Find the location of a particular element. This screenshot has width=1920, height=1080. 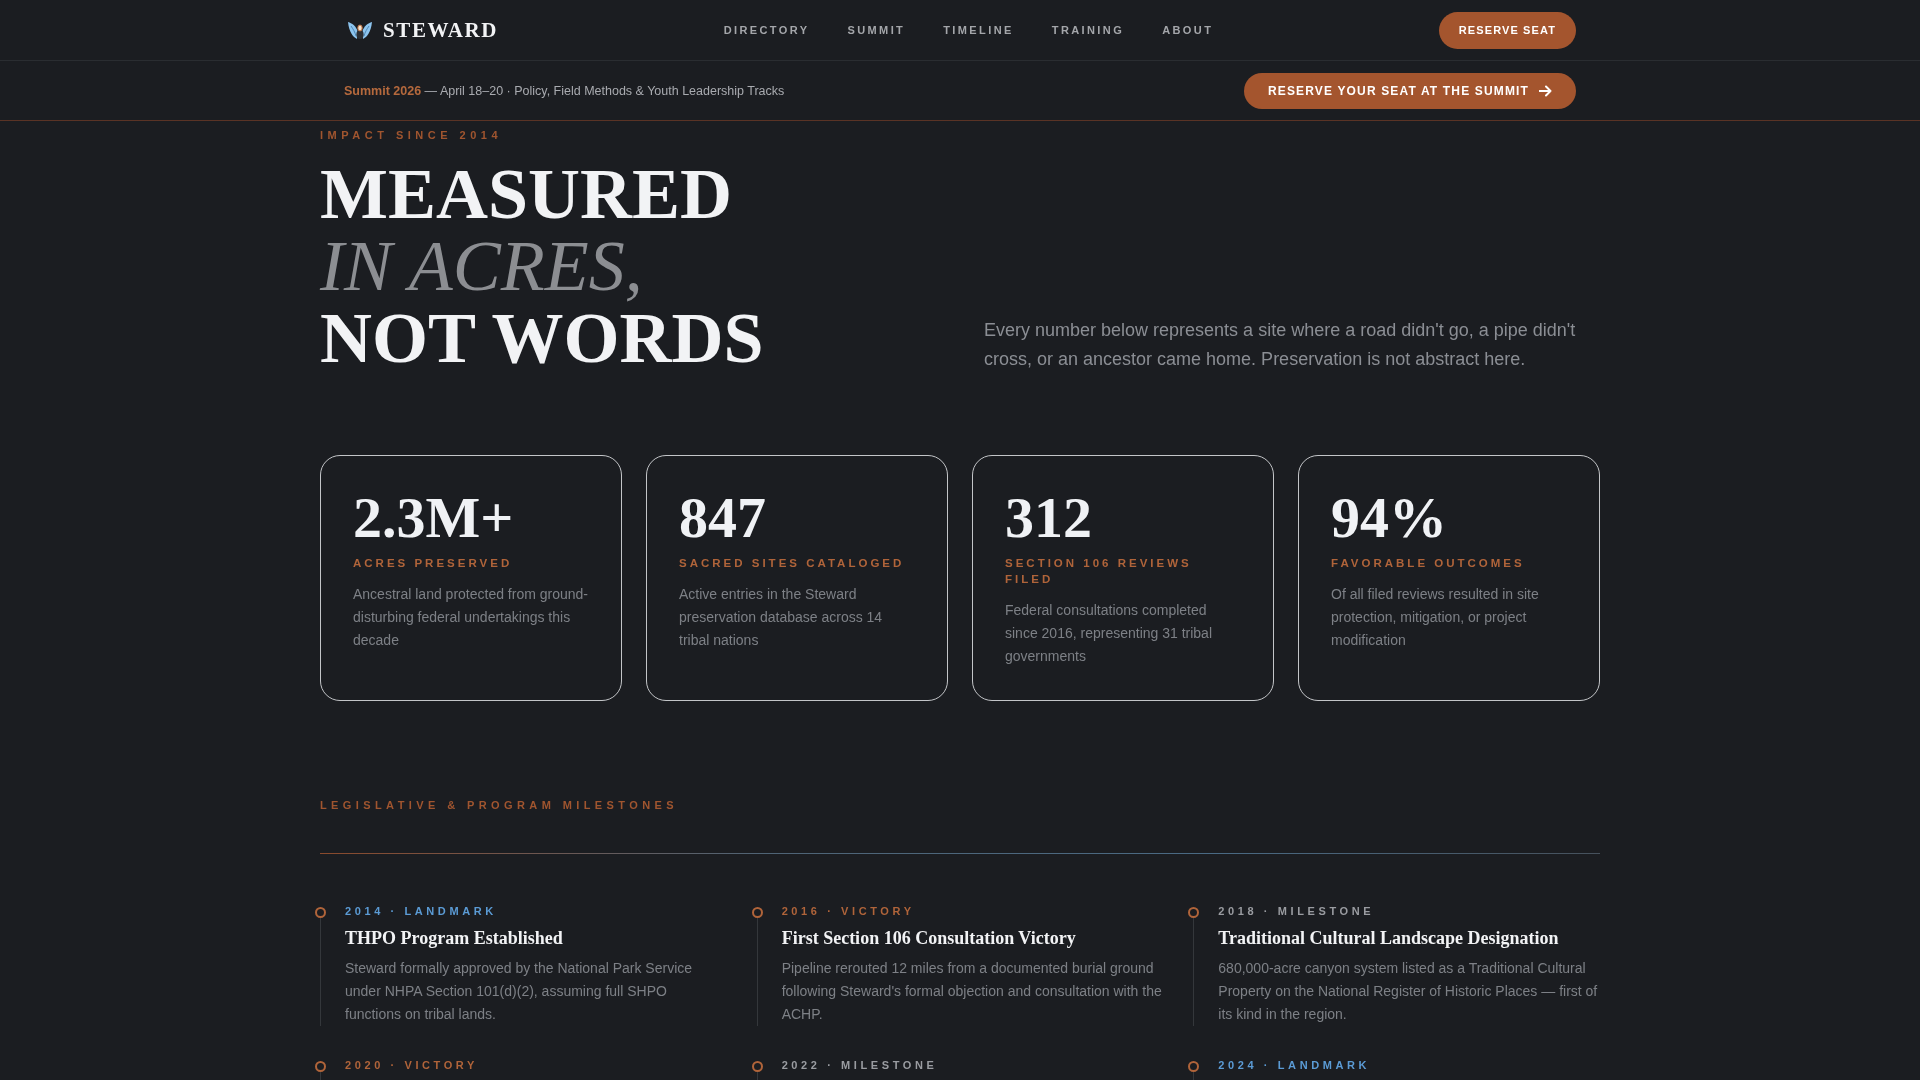

hero-headline: MEASURED IN ACRES, NOT WORDS is located at coordinates (542, 266).